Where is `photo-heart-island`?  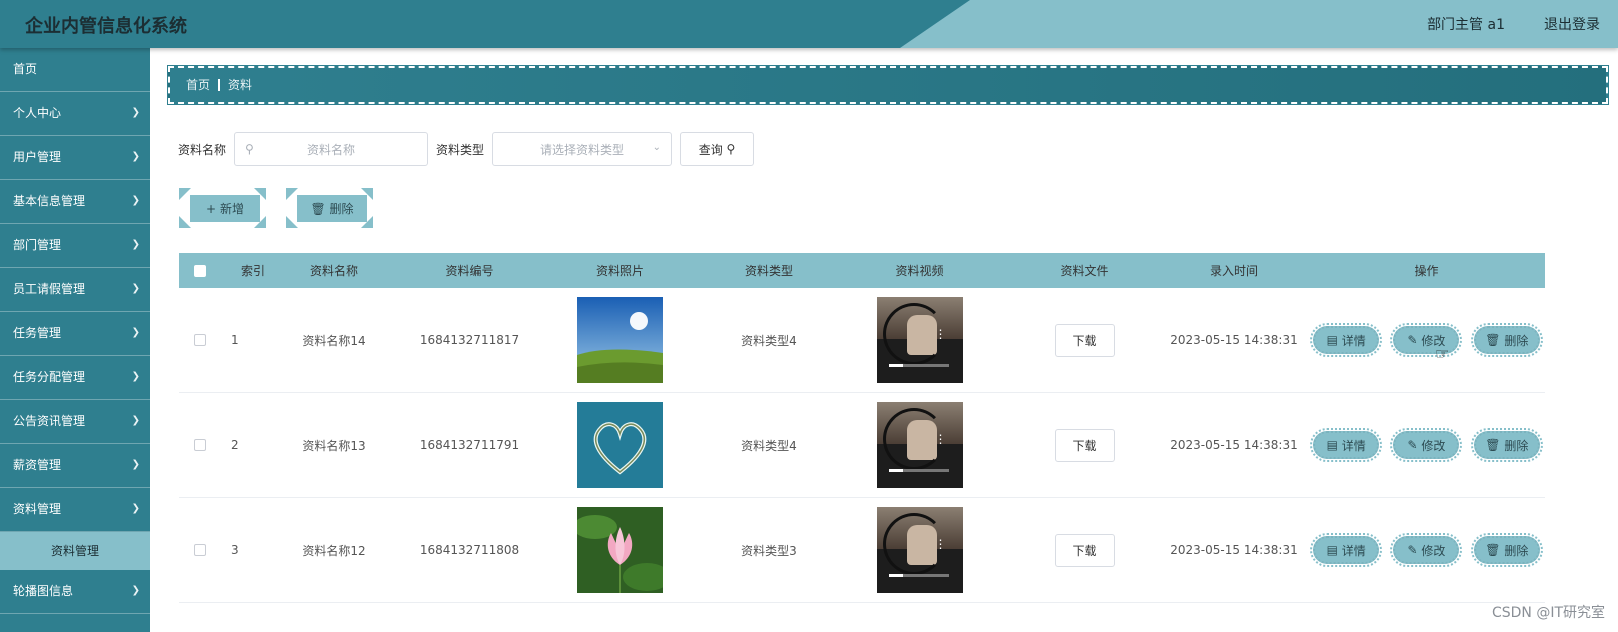 photo-heart-island is located at coordinates (620, 445).